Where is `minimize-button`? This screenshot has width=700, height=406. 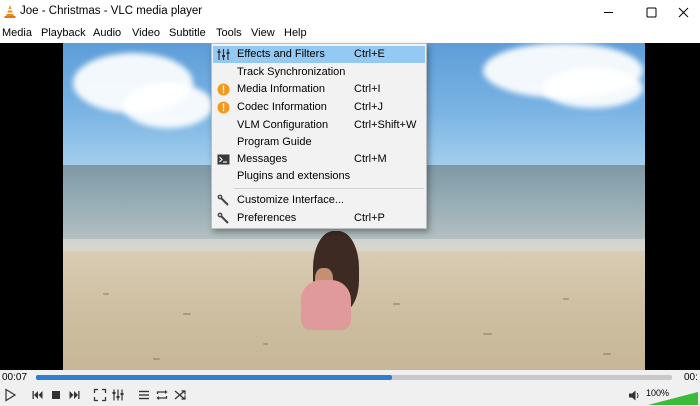 minimize-button is located at coordinates (608, 12).